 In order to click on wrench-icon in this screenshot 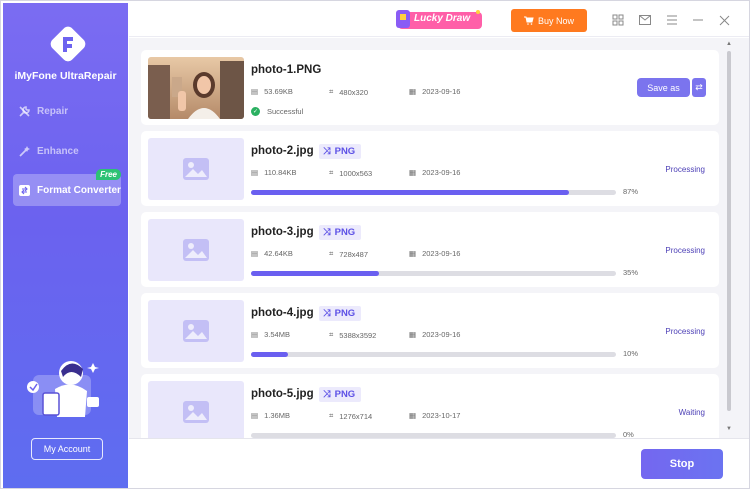, I will do `click(24, 111)`.